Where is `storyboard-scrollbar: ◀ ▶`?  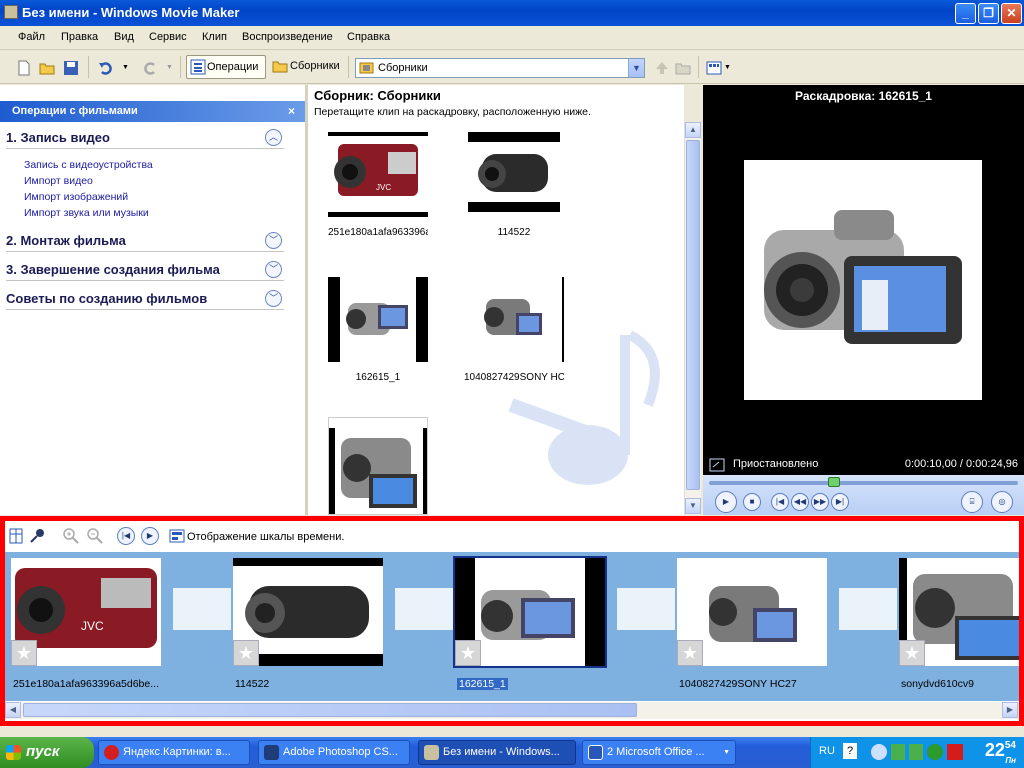
storyboard-scrollbar: ◀ ▶ is located at coordinates (512, 710).